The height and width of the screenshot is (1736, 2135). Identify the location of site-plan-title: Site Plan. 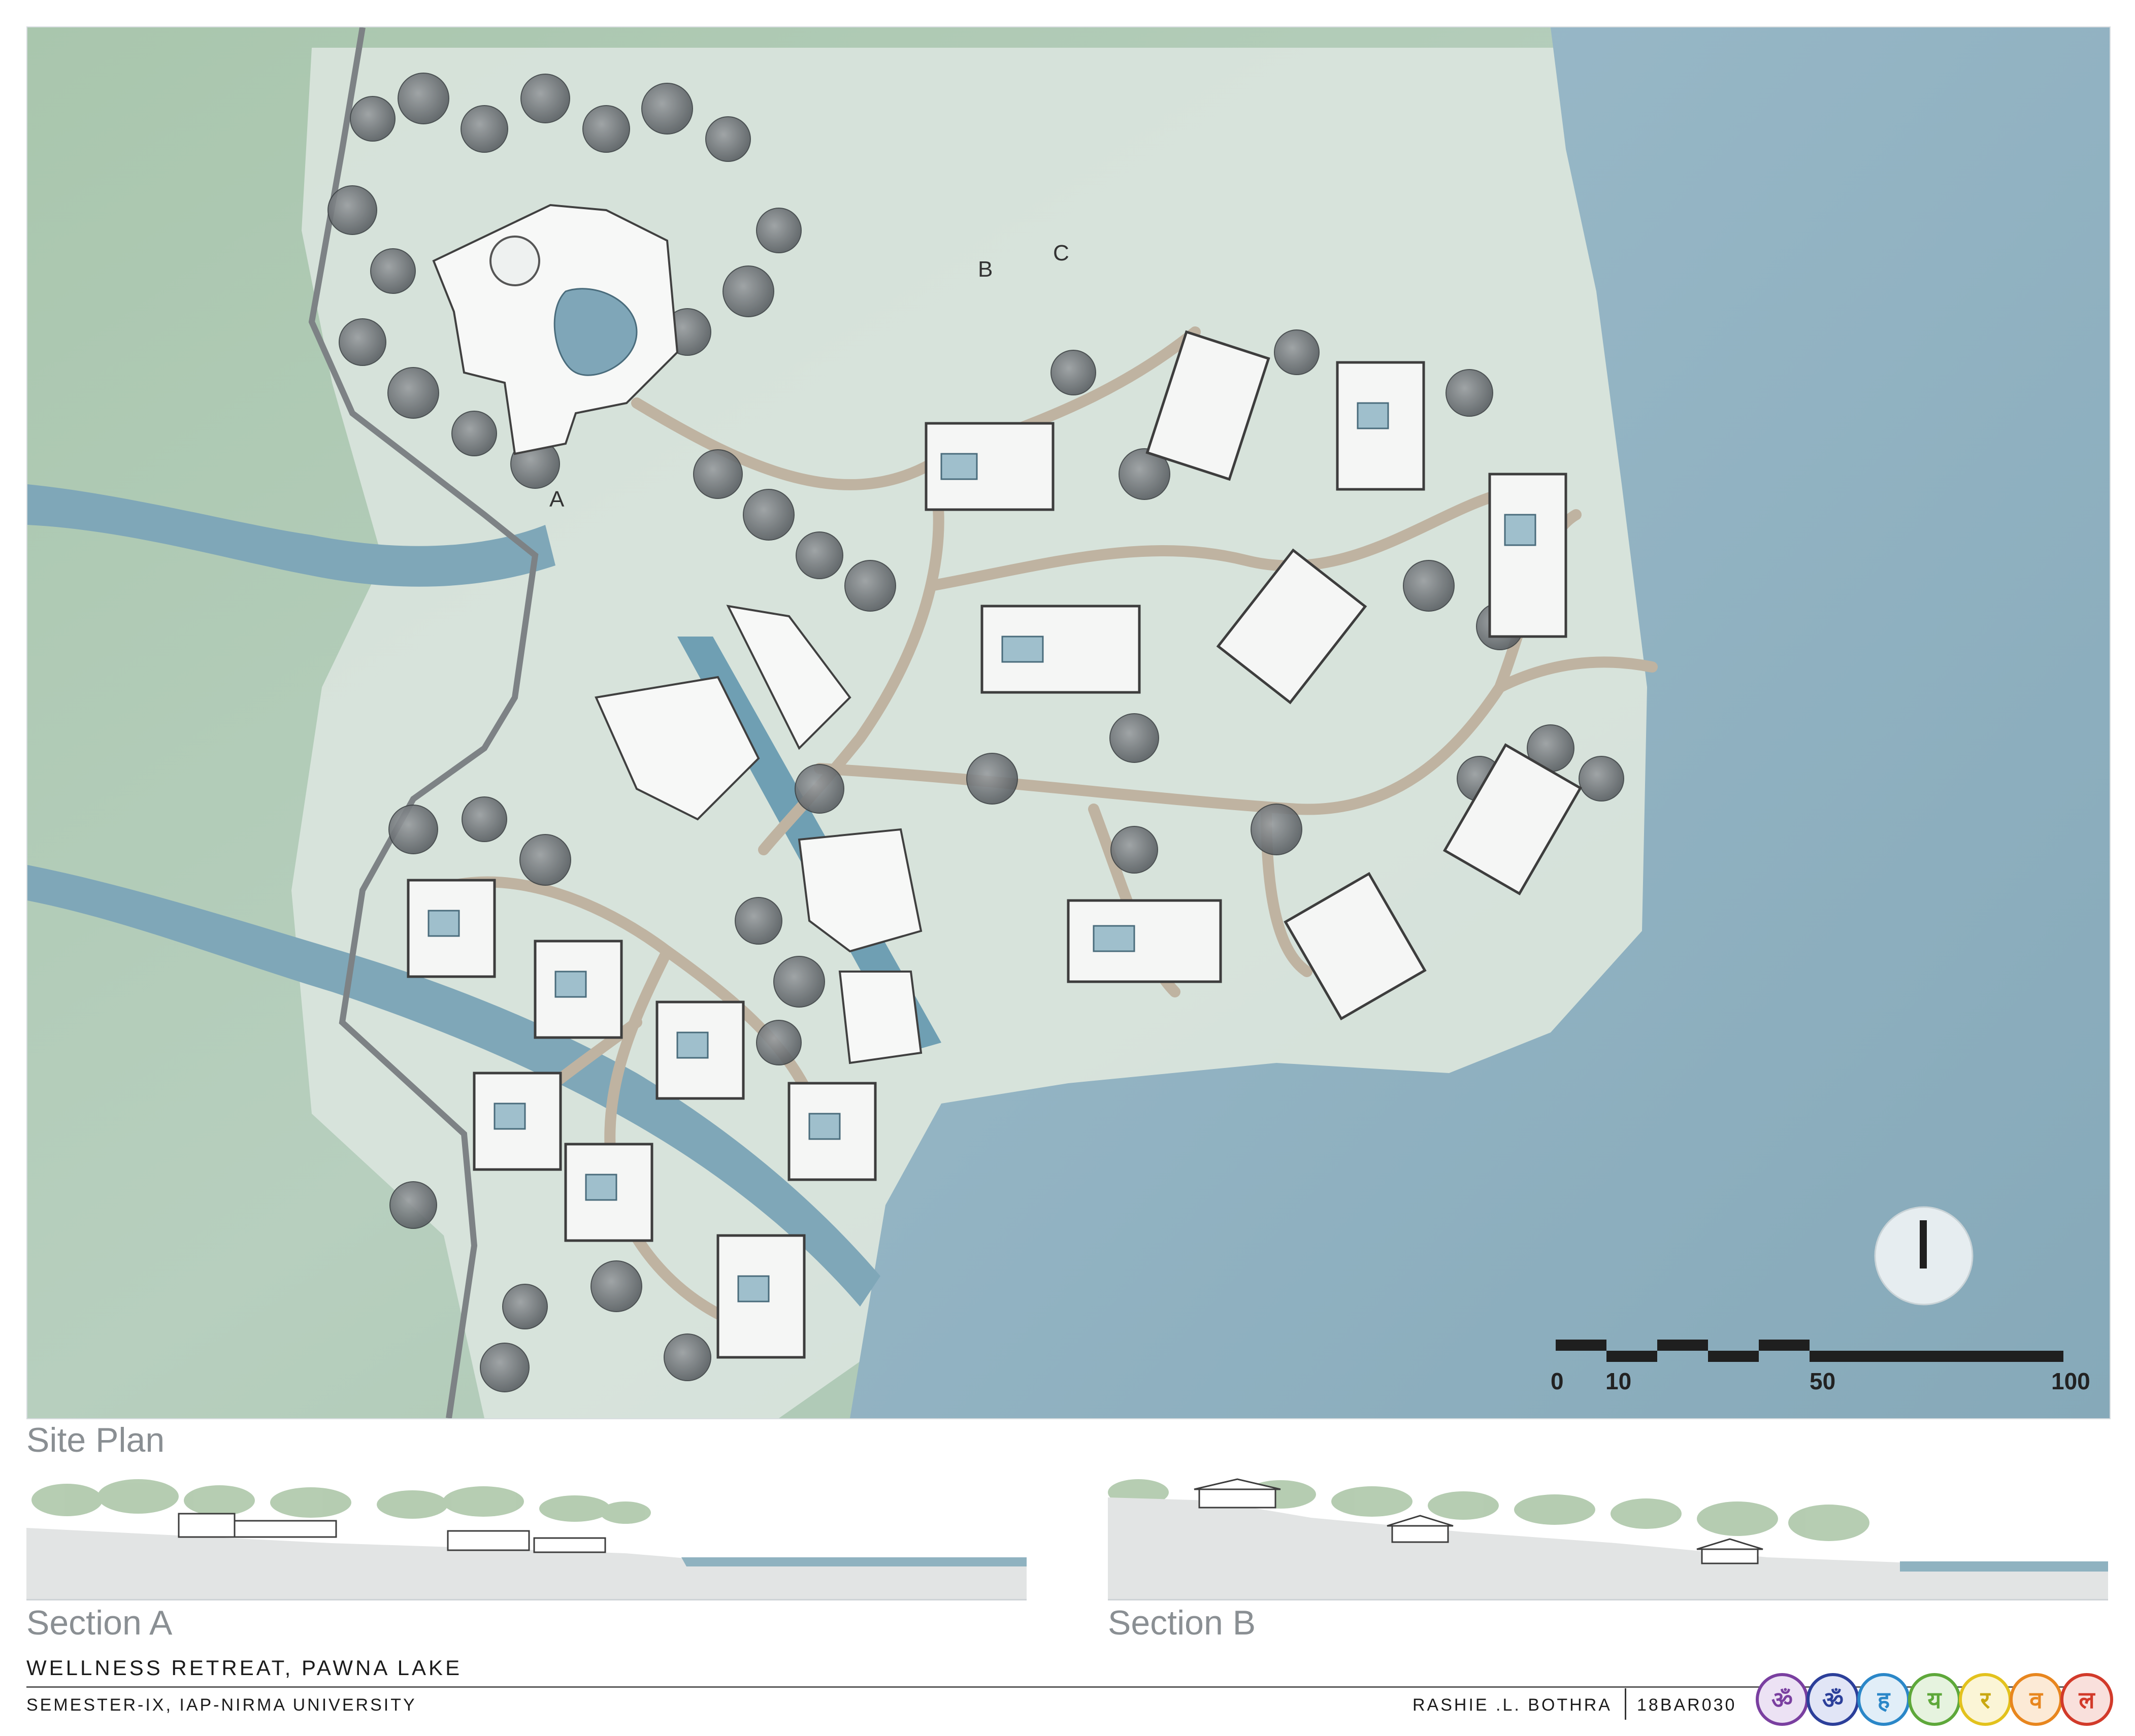
(96, 1440).